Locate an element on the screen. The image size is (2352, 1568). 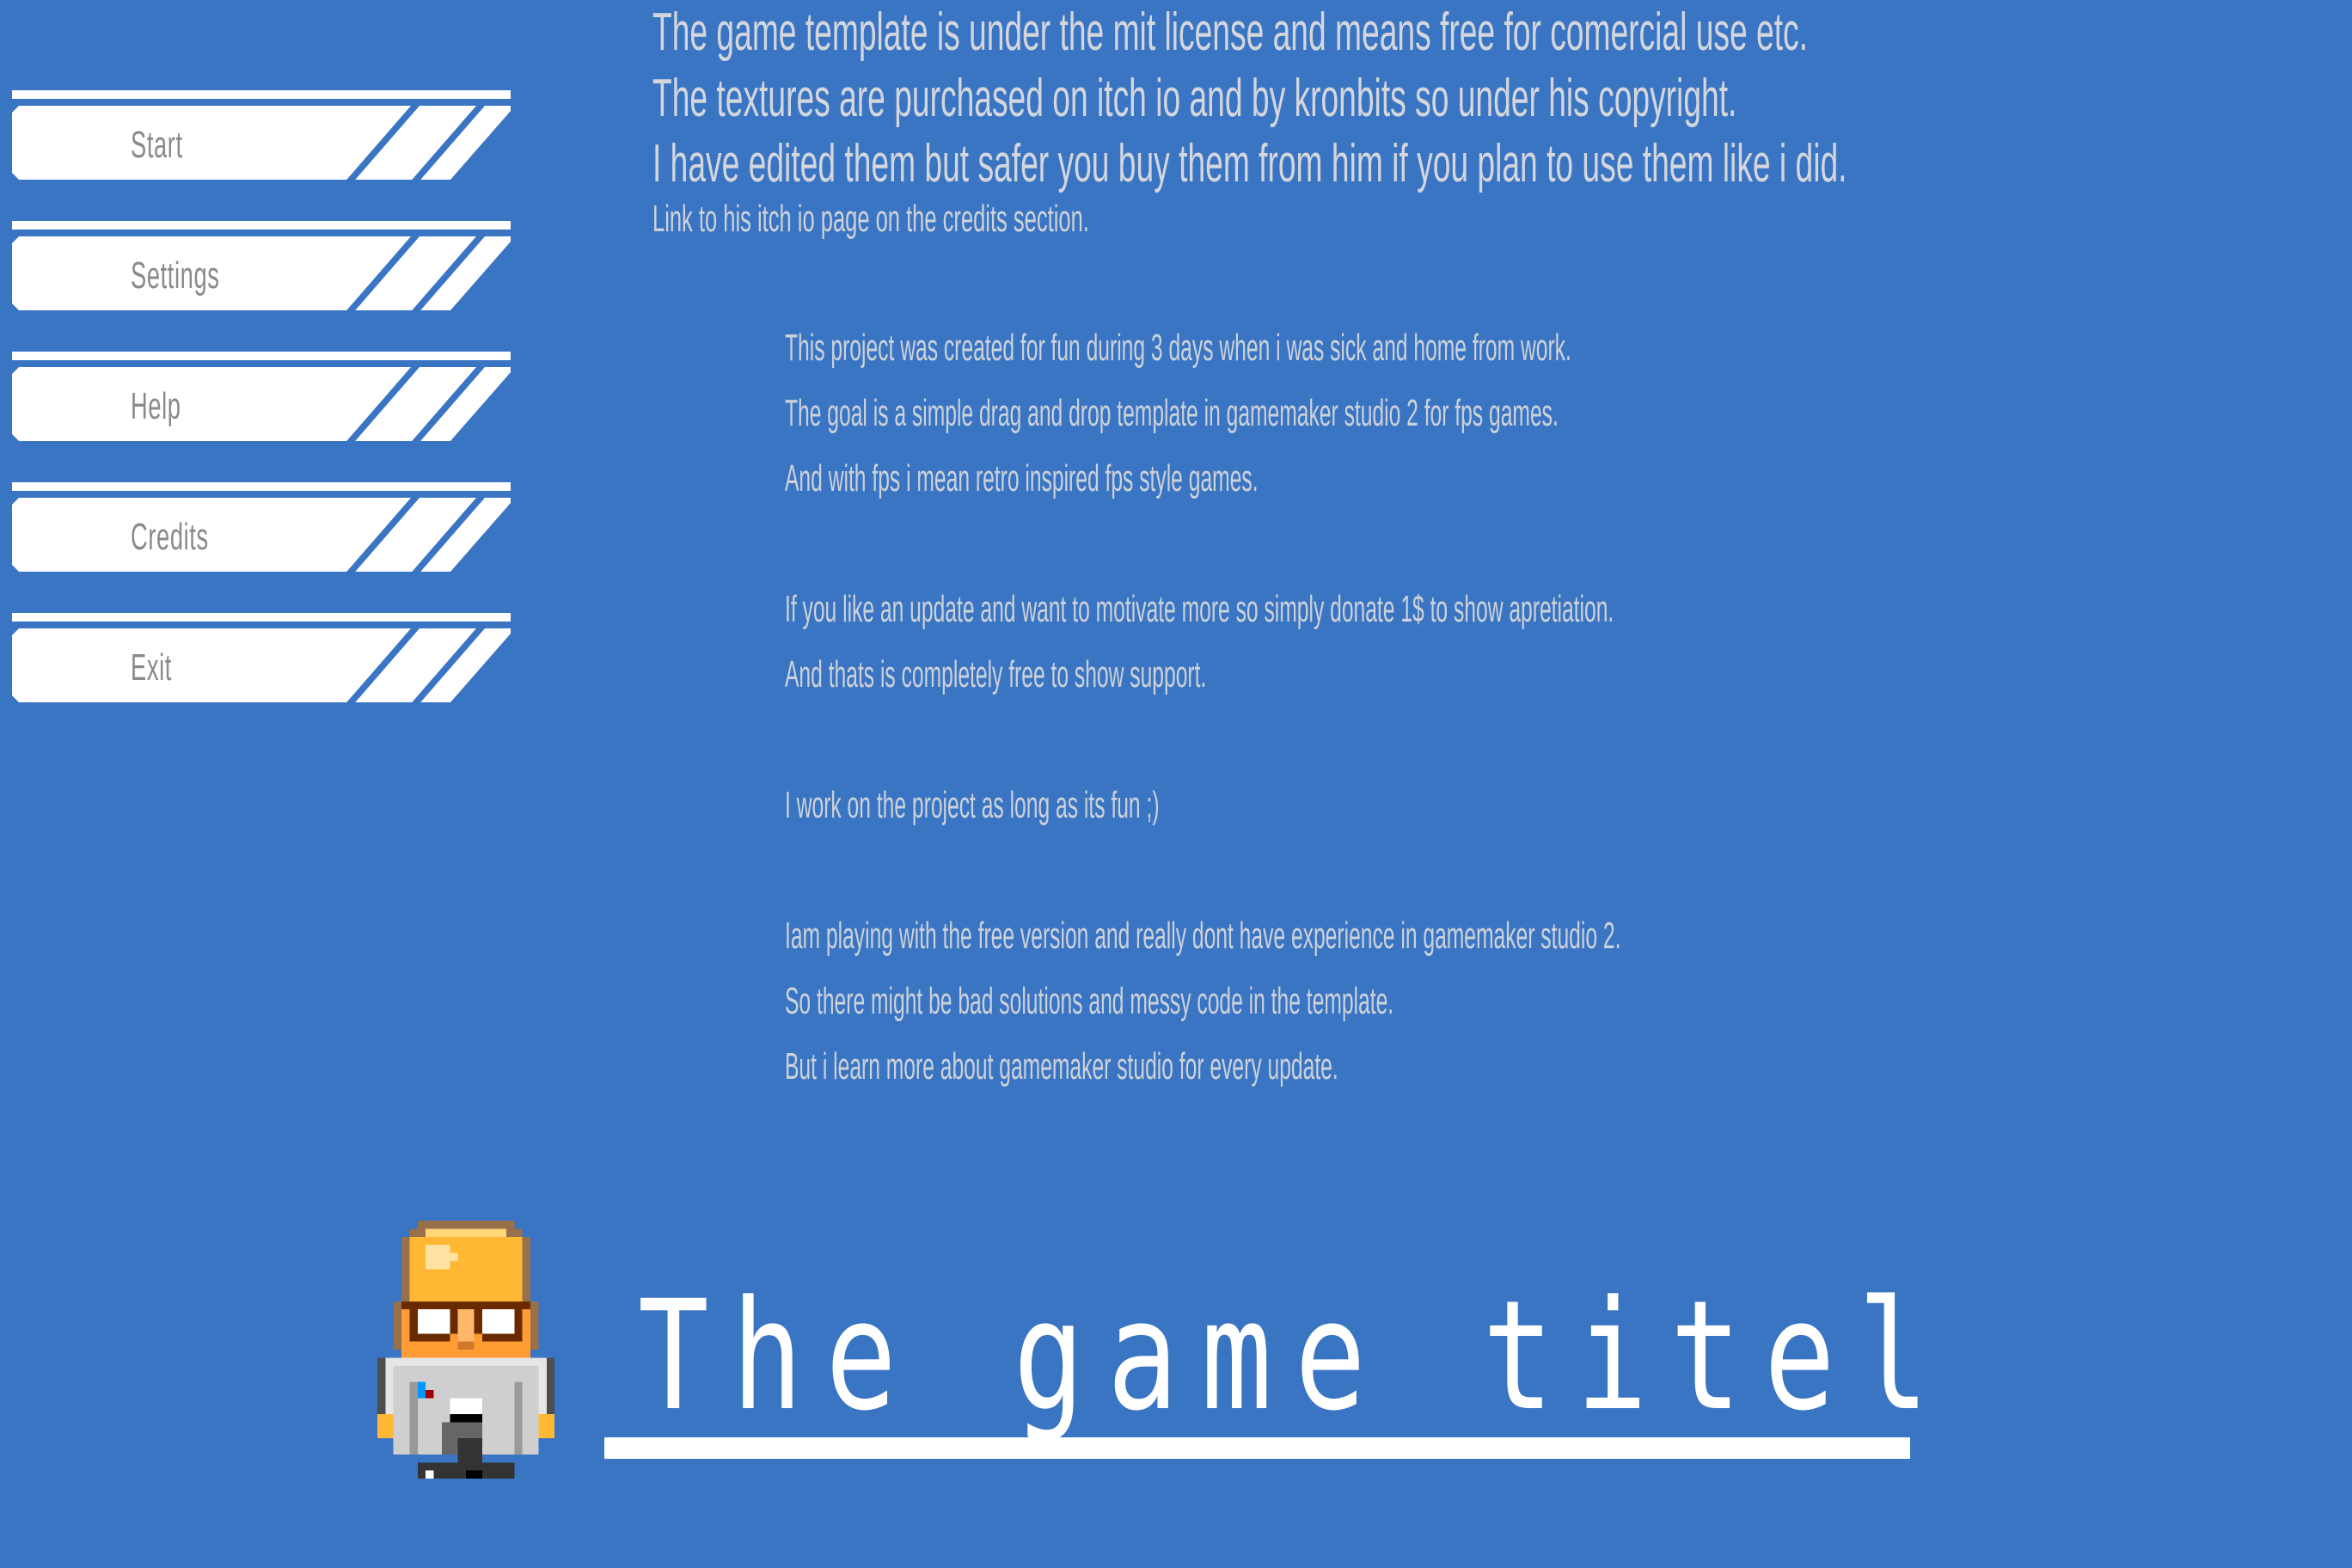
start-button: Start is located at coordinates (261, 139).